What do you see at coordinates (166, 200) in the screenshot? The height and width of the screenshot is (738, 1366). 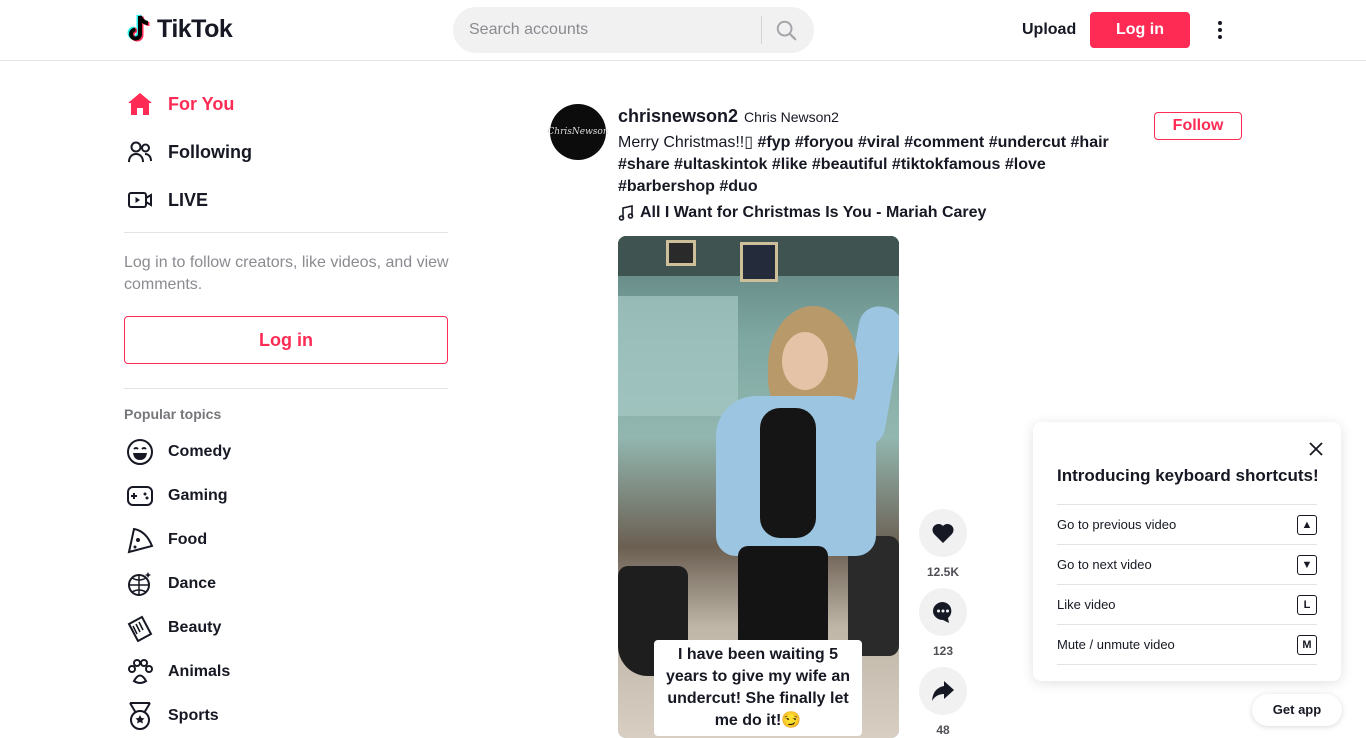 I see `nav-live: LIVE` at bounding box center [166, 200].